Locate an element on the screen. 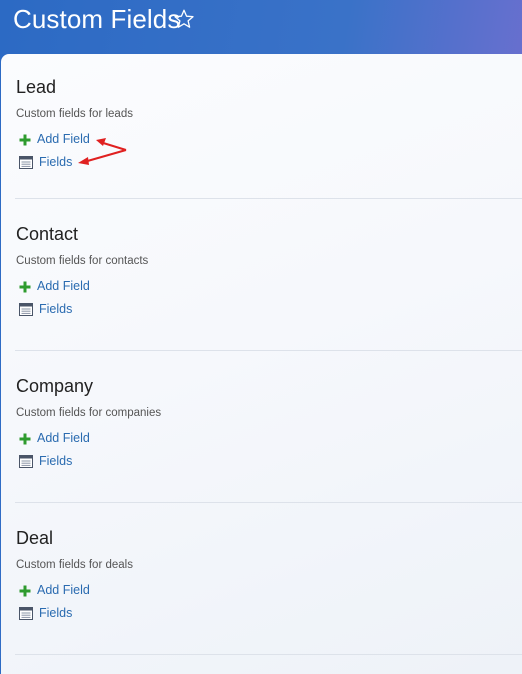  lead-fields-link: Fields is located at coordinates (45, 162).